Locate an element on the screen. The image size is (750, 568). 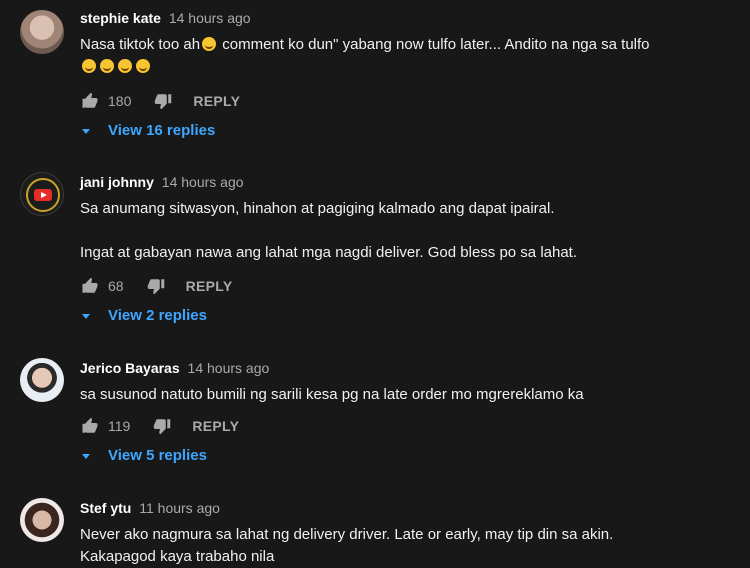
comment-actions: 180 REPLY is located at coordinates (160, 101).